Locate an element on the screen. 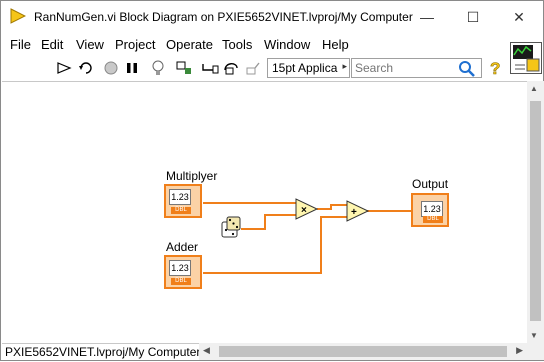 This screenshot has height=362, width=544. multiplyer-numeric-display: 1.23 is located at coordinates (180, 197).